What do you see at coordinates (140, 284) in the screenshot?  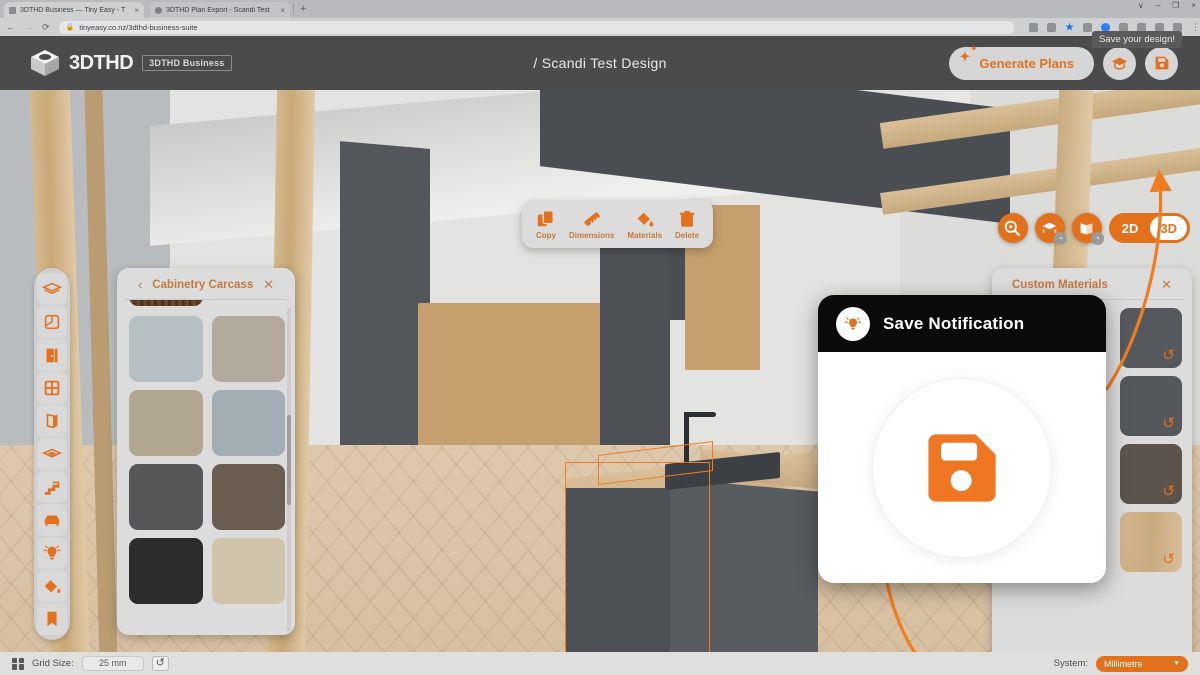 I see `back-chevron-icon: ‹` at bounding box center [140, 284].